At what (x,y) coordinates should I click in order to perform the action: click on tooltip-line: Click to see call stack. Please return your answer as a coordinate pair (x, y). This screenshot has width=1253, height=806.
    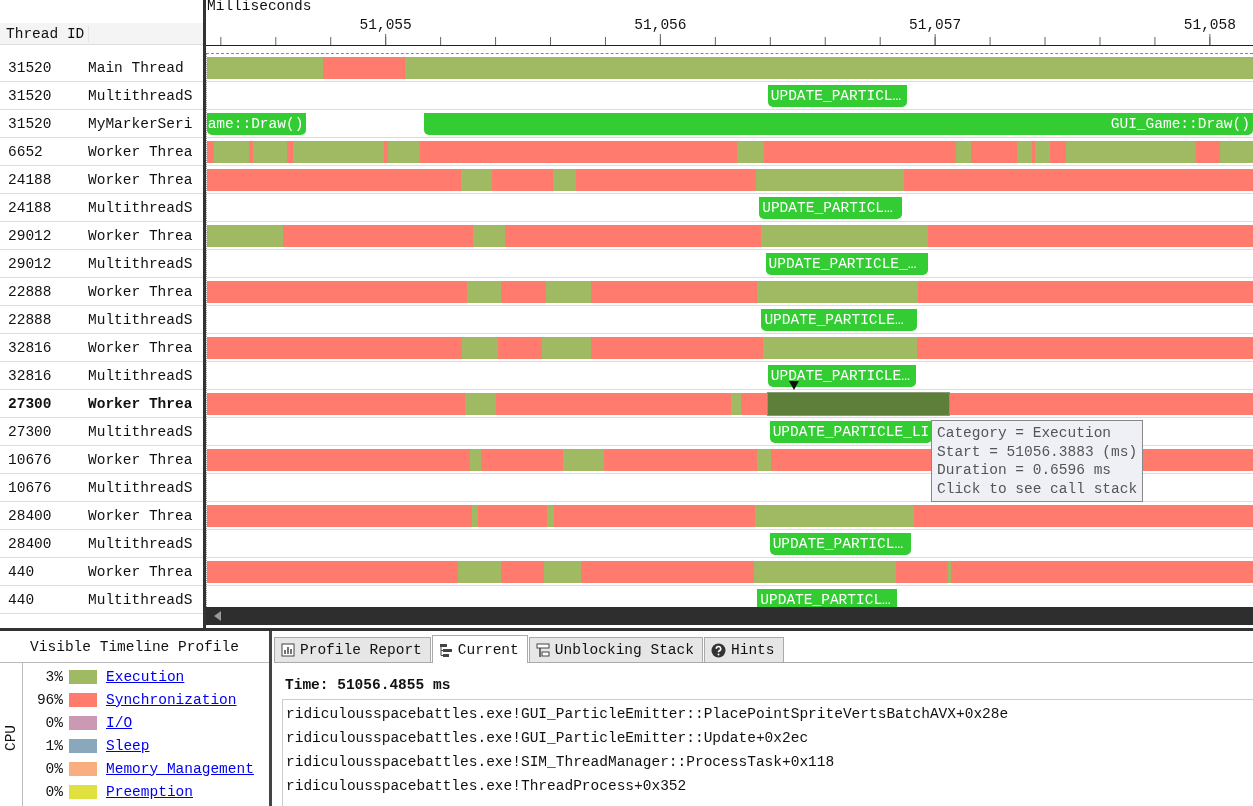
    Looking at the image, I should click on (1037, 489).